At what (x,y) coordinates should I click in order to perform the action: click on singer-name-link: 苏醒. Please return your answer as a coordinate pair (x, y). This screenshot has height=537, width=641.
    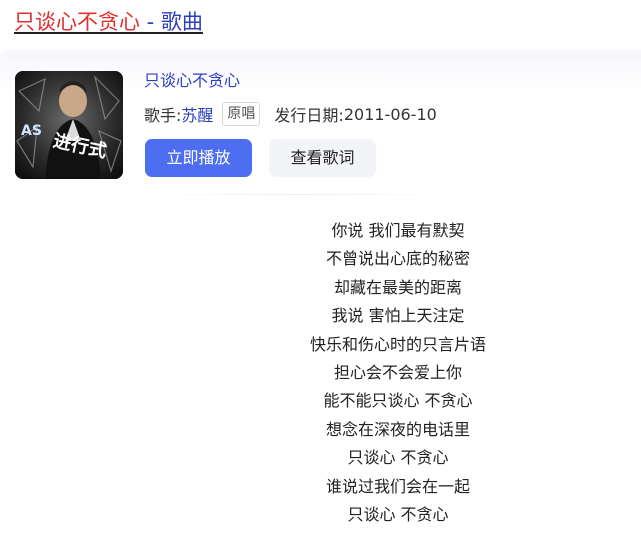
    Looking at the image, I should click on (197, 114).